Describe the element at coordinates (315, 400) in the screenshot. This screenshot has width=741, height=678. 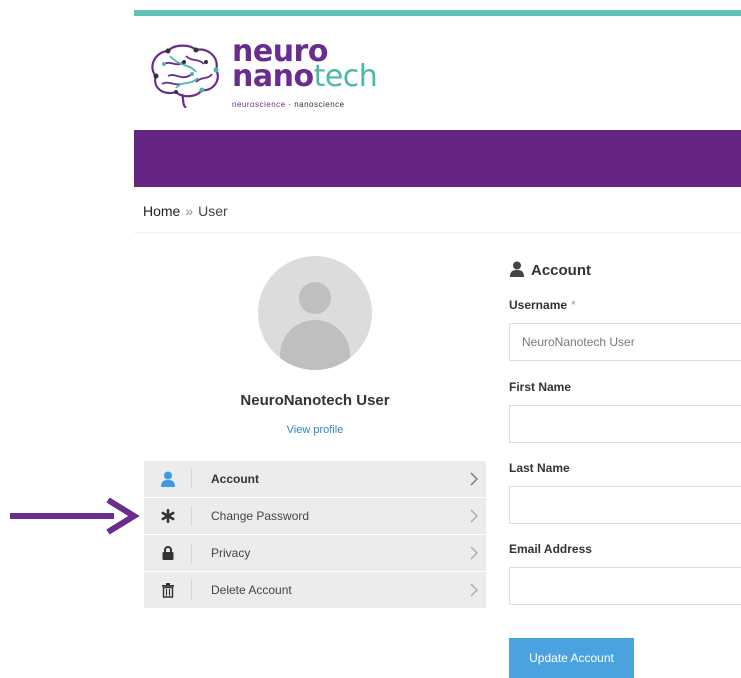
I see `profile-name: NeuroNanotech User` at that location.